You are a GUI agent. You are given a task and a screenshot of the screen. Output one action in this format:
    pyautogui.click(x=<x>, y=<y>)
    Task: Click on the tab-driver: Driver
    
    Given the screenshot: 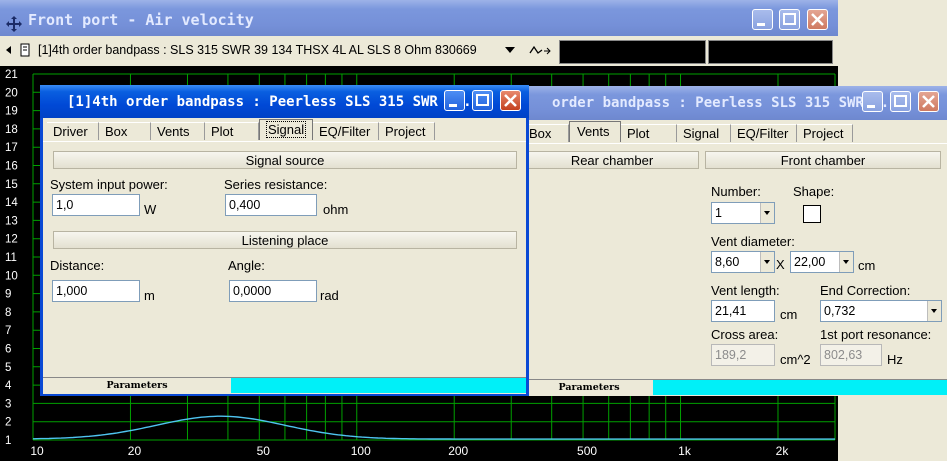 What is the action you would take?
    pyautogui.click(x=73, y=131)
    